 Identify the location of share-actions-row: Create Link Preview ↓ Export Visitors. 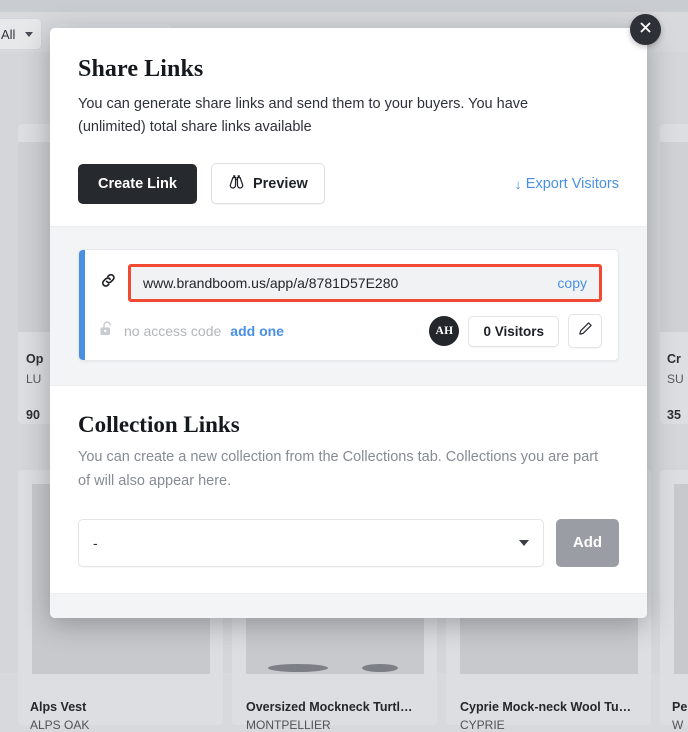
(348, 184).